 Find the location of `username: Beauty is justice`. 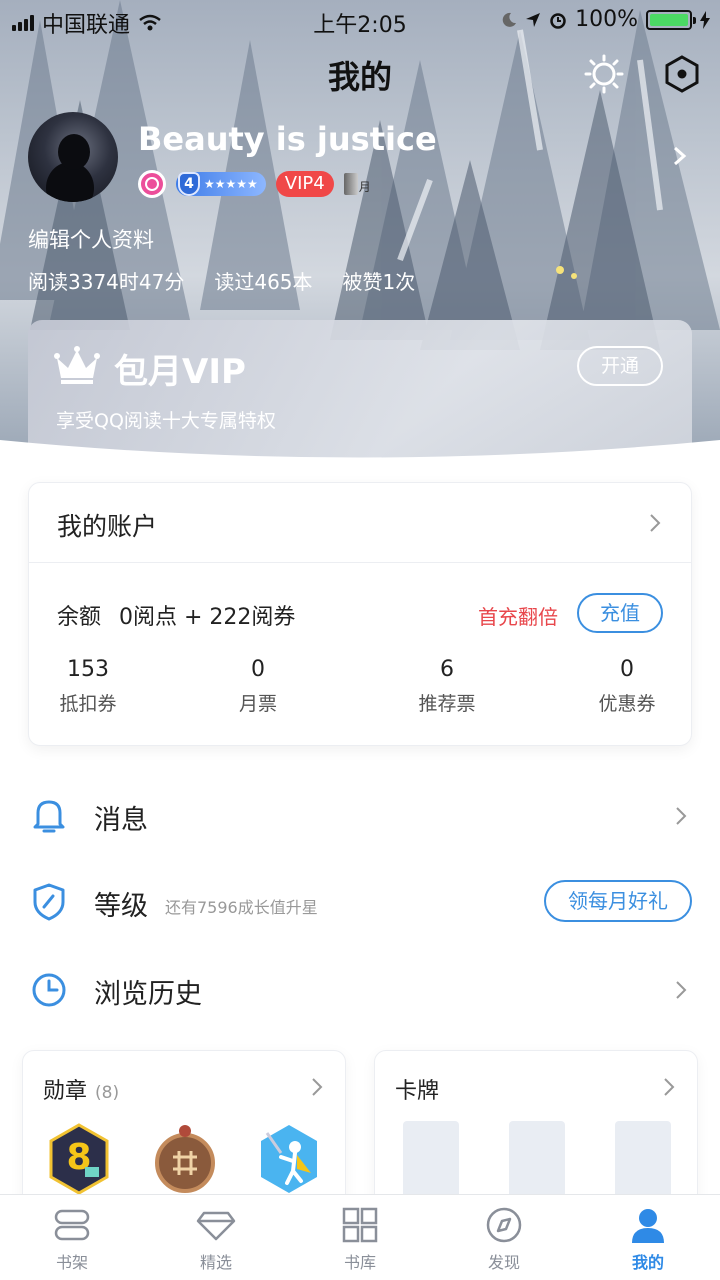

username: Beauty is justice is located at coordinates (287, 139).